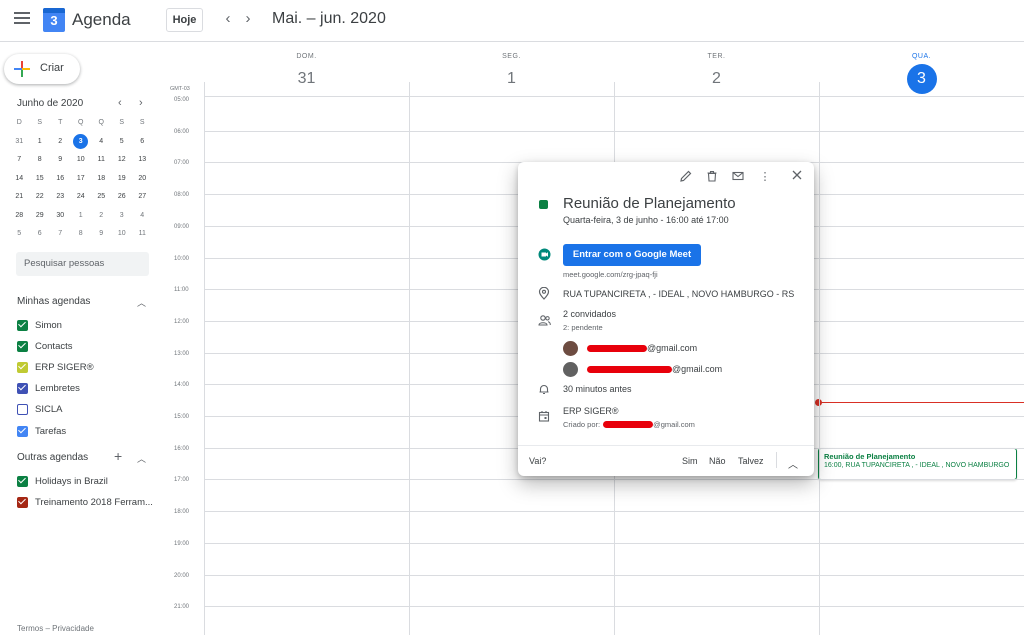  Describe the element at coordinates (738, 177) in the screenshot. I see `email-icon` at that location.